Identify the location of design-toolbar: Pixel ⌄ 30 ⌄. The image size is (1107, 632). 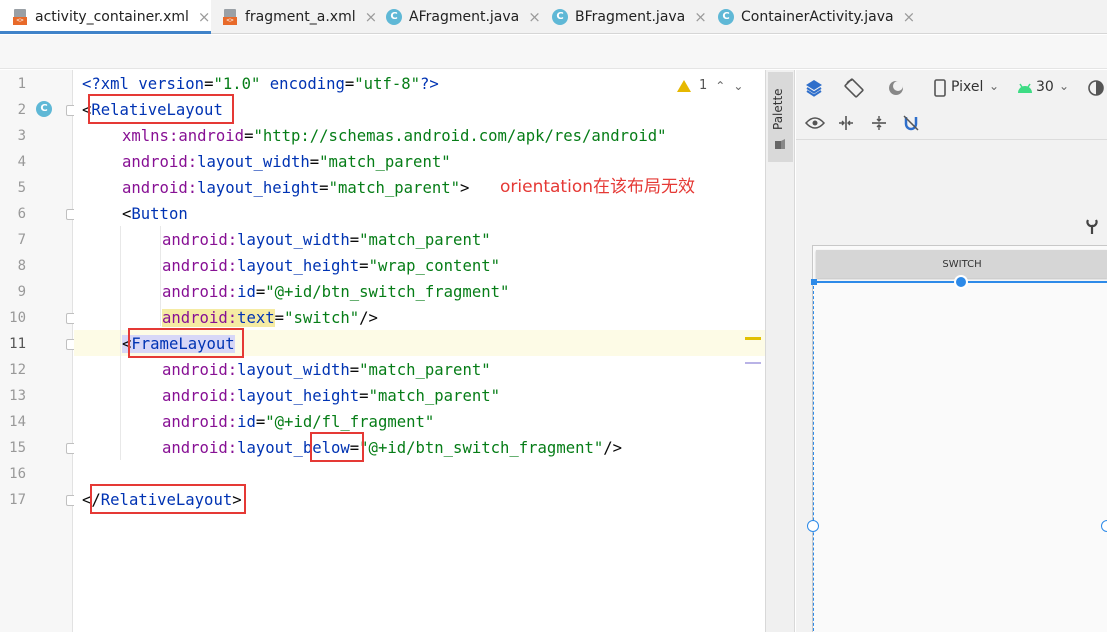
(951, 88).